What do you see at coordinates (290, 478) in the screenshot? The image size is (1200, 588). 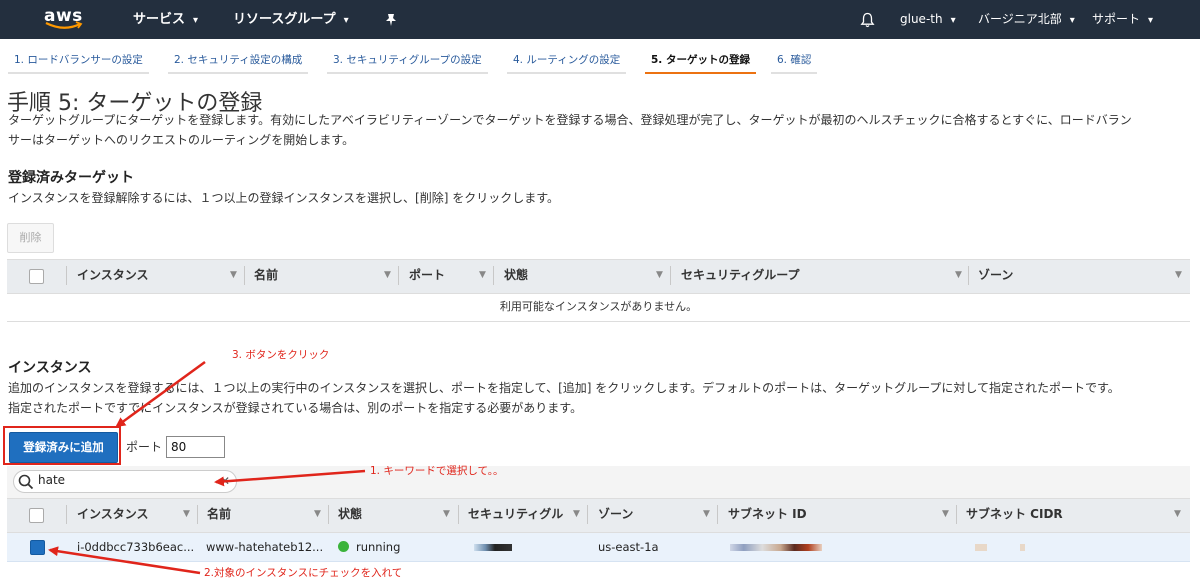 I see `arrow-to-search` at bounding box center [290, 478].